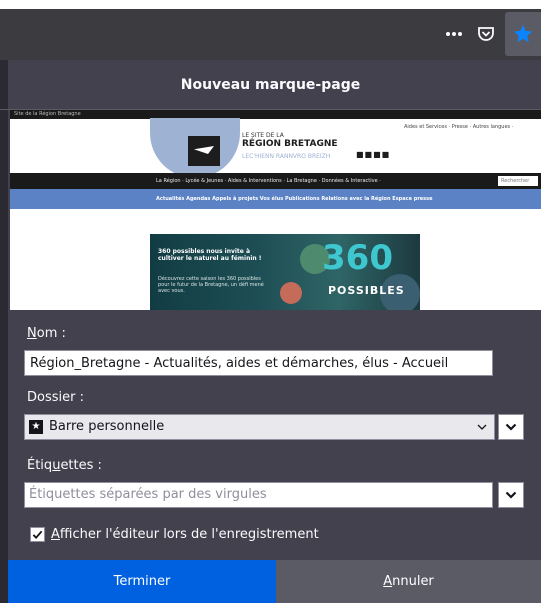  I want to click on done-button: Terminer, so click(142, 581).